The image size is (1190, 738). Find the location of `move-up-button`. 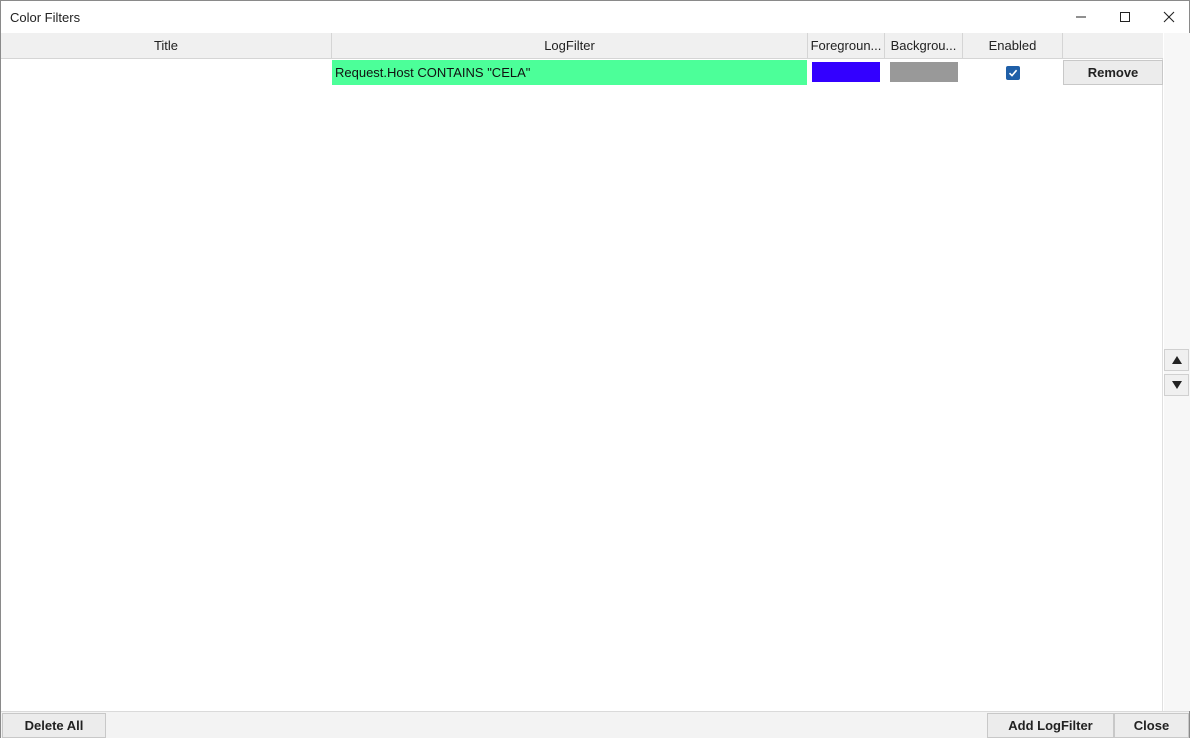

move-up-button is located at coordinates (1176, 360).